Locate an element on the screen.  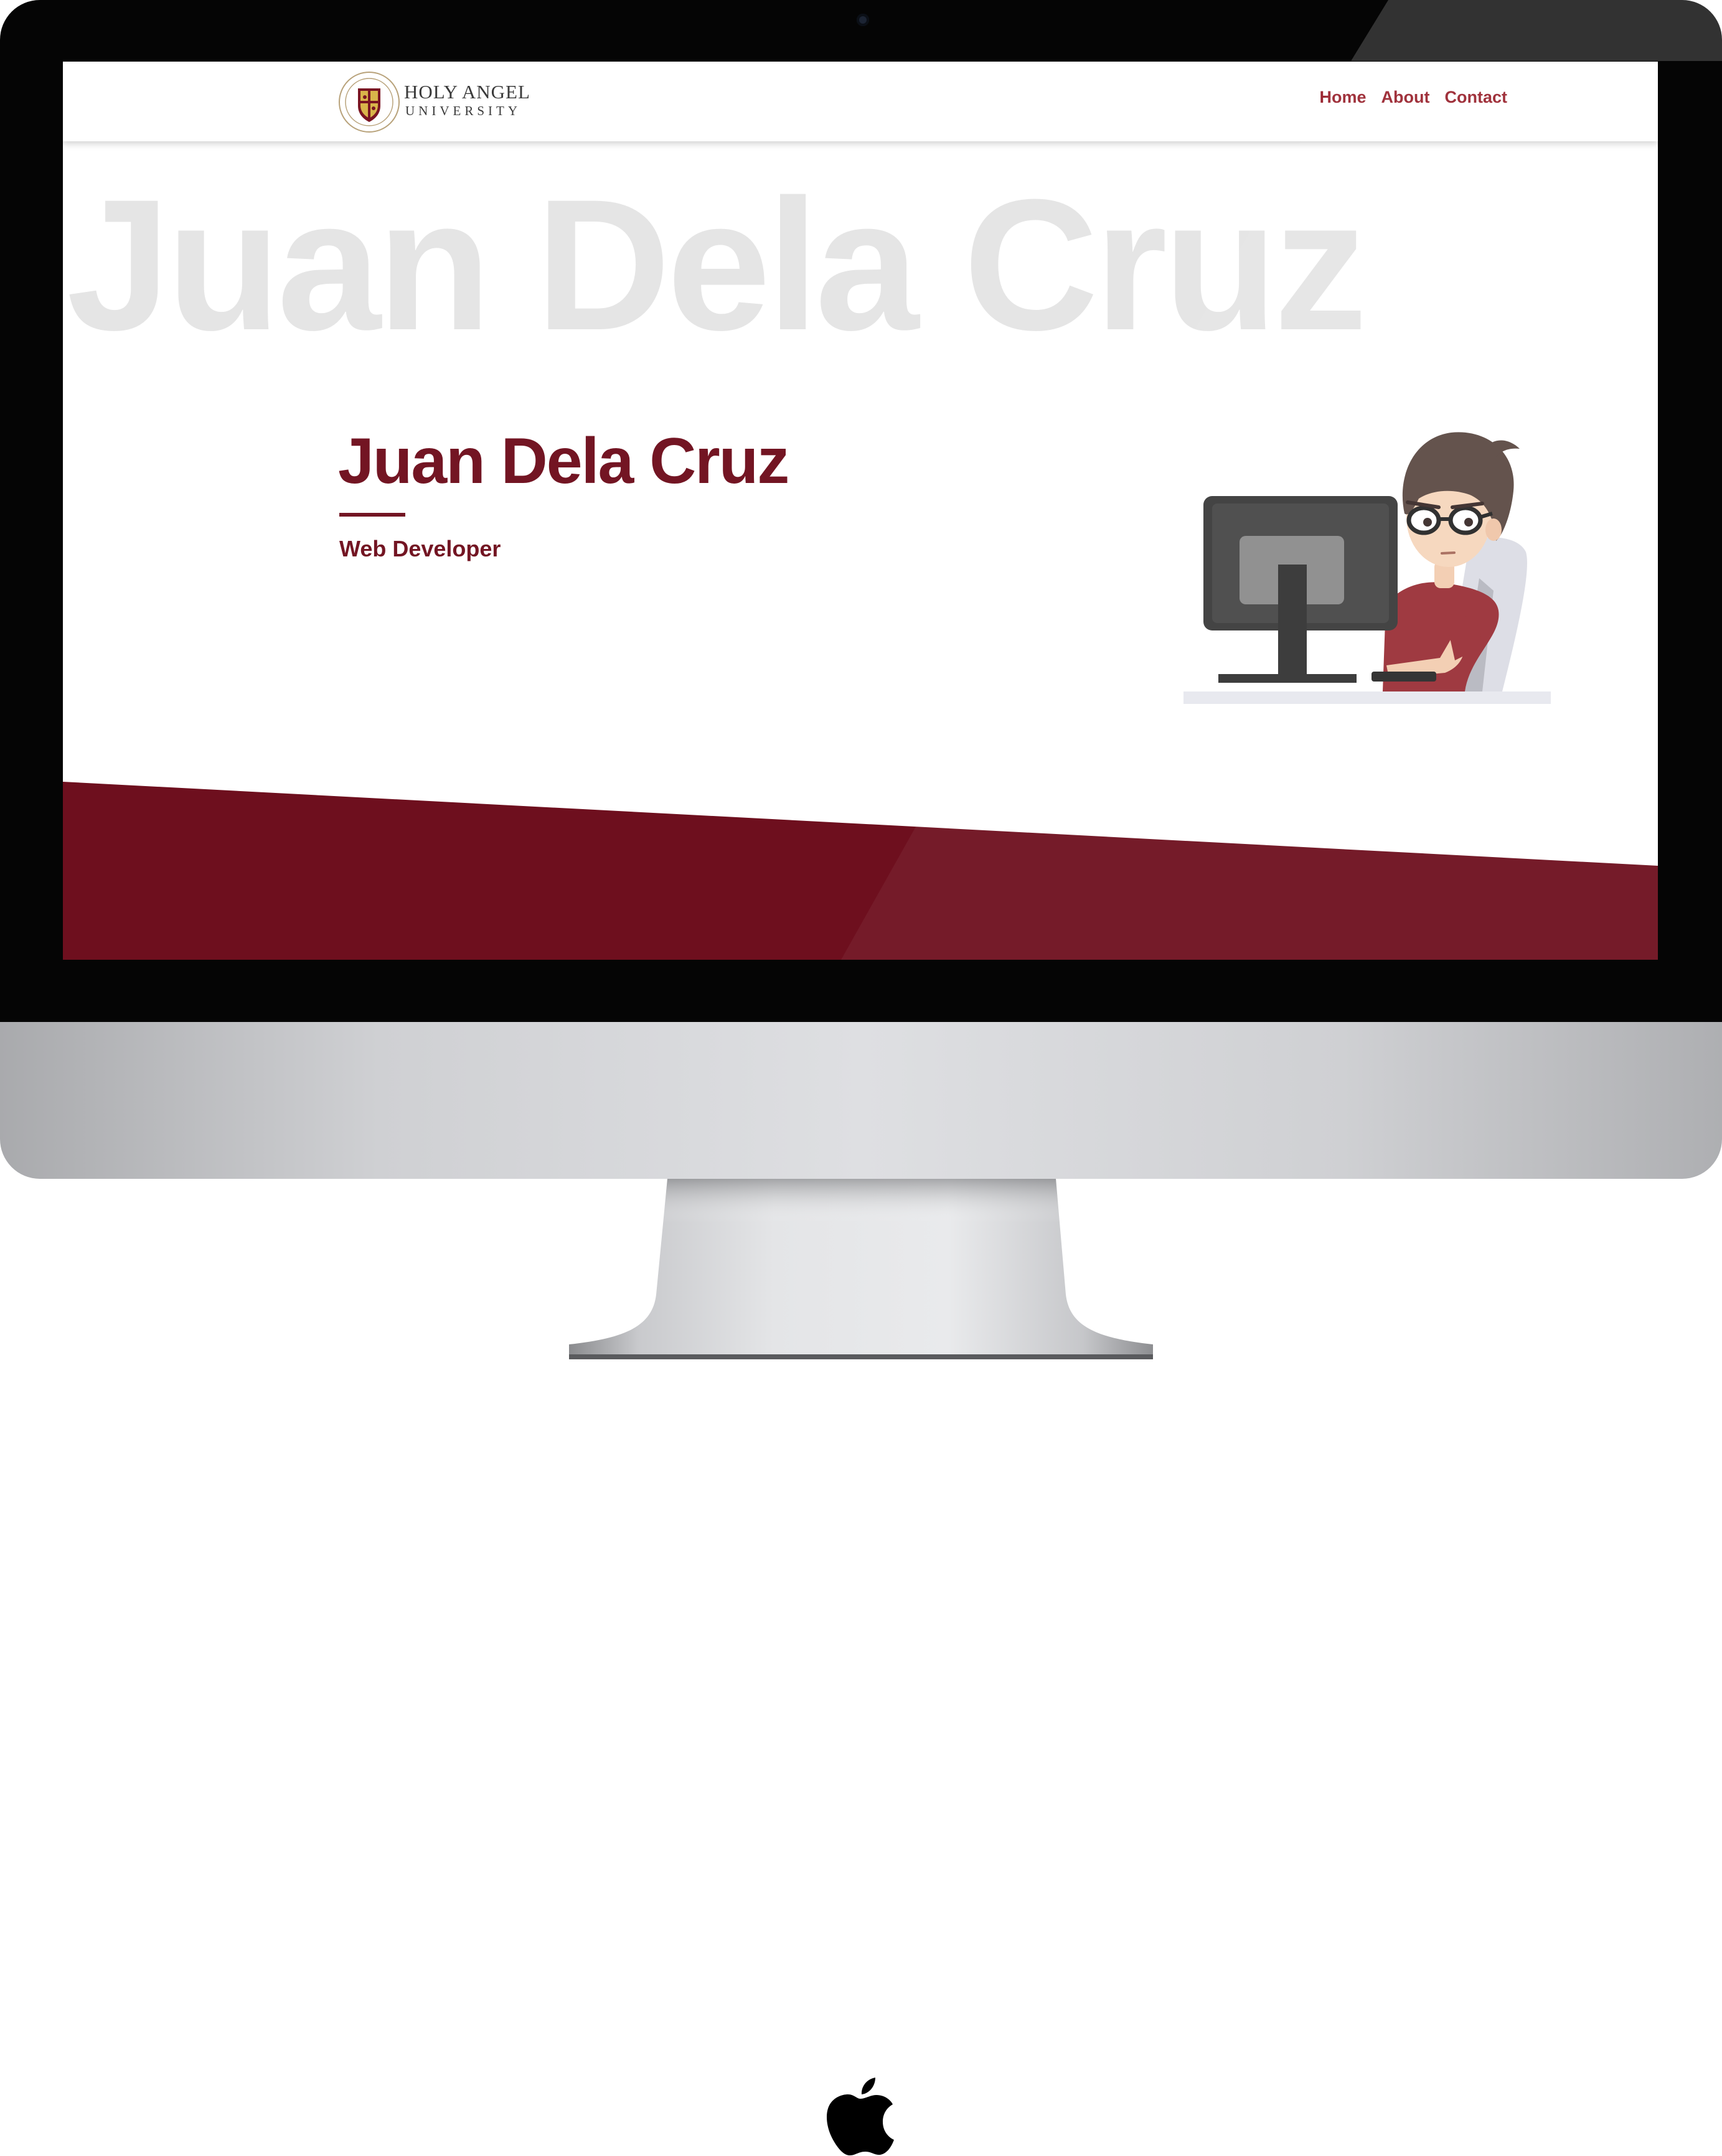
hero-title-underline is located at coordinates (372, 515).